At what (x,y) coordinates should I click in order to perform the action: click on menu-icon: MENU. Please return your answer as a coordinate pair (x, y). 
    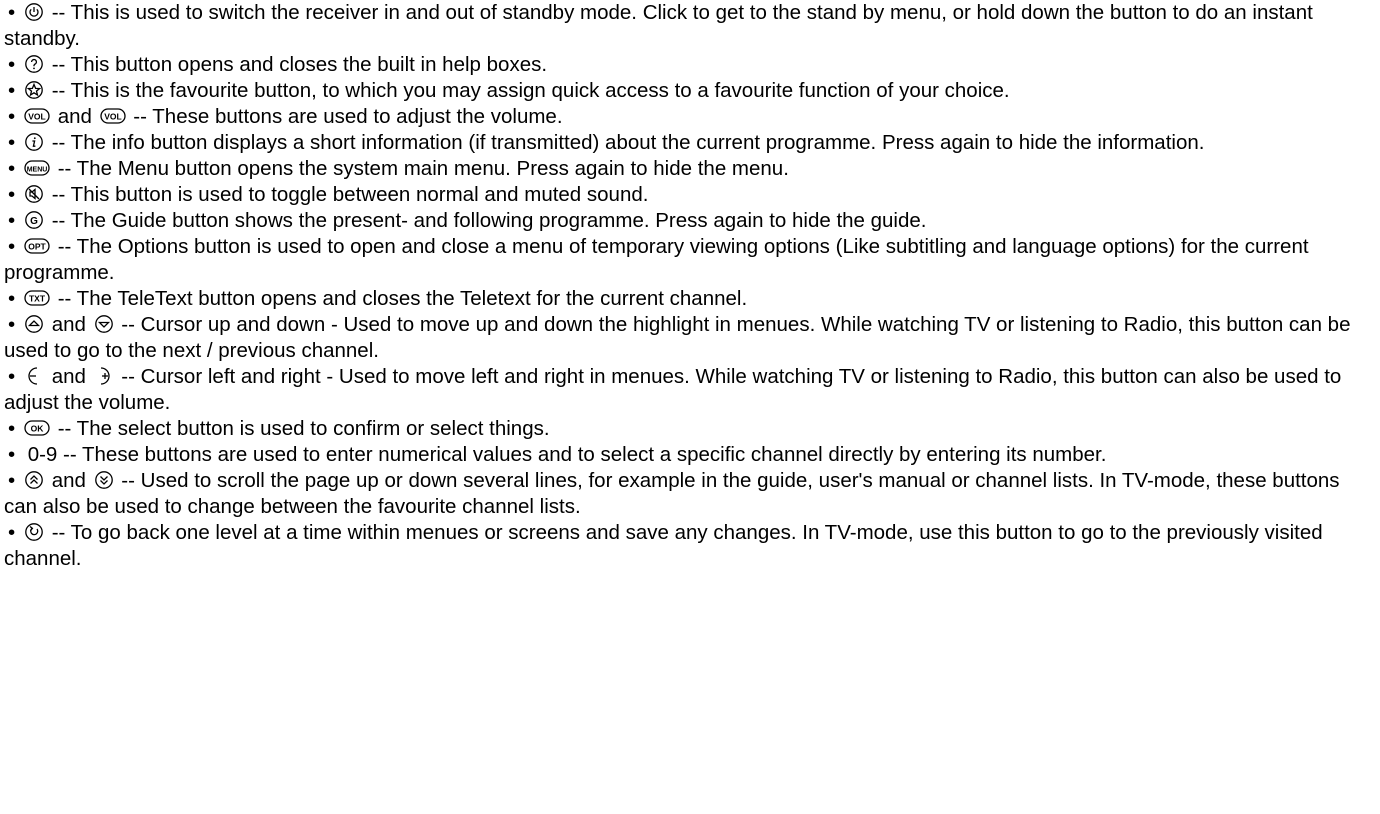
    Looking at the image, I should click on (37, 168).